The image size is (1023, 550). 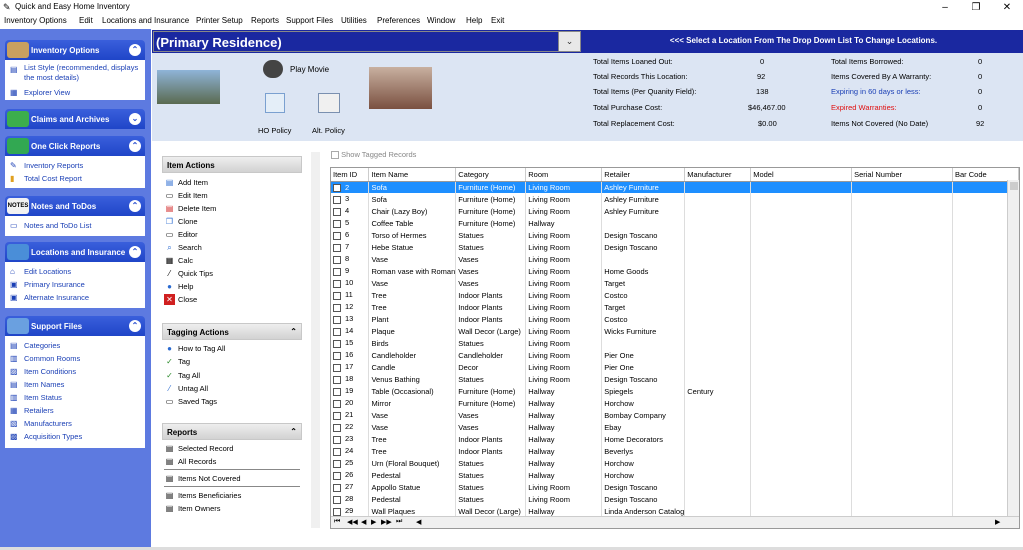 I want to click on table-cell: 24, so click(x=350, y=451).